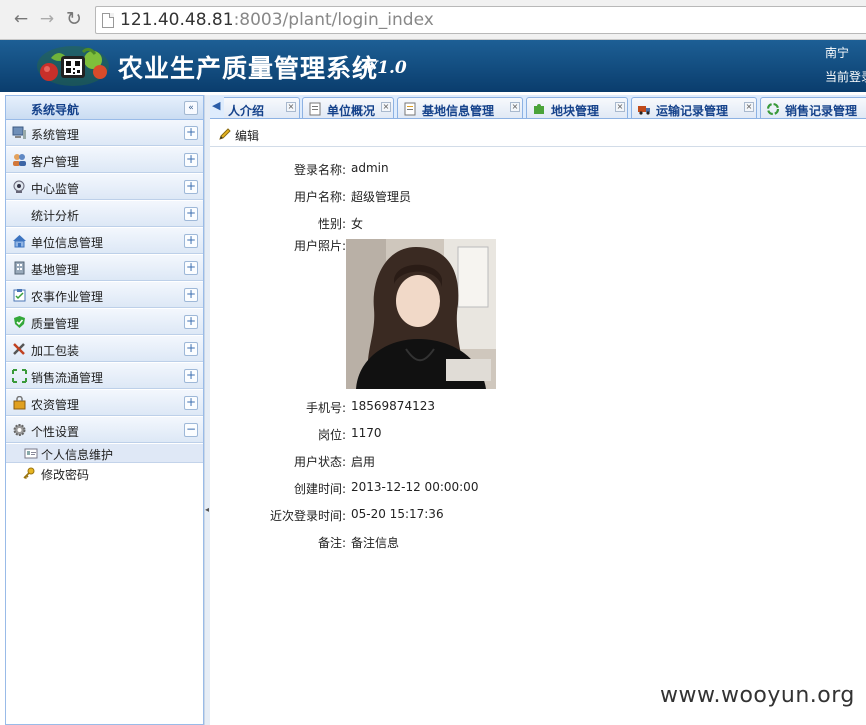  Describe the element at coordinates (385, 68) in the screenshot. I see `app-version: V1.0` at that location.